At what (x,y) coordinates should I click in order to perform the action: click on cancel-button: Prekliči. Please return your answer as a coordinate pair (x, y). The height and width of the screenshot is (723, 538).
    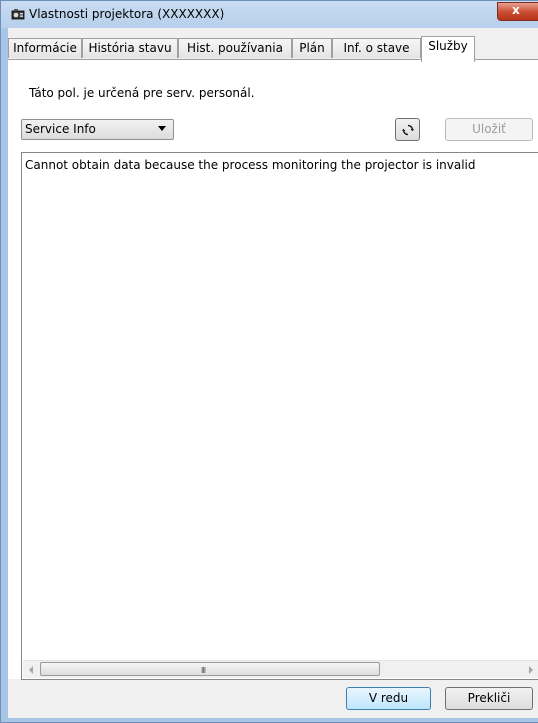
    Looking at the image, I should click on (489, 698).